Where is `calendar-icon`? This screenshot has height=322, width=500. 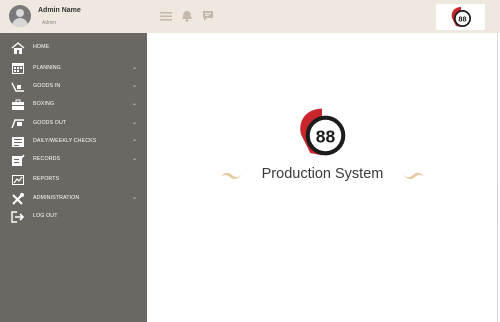
calendar-icon is located at coordinates (18, 68).